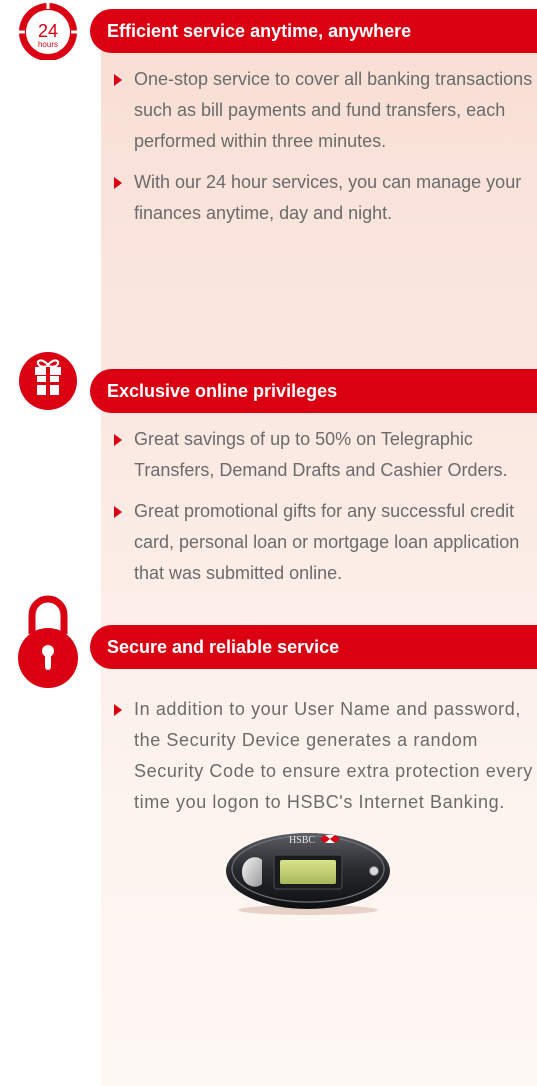 The width and height of the screenshot is (537, 1086). Describe the element at coordinates (223, 647) in the screenshot. I see `section-title-secure-service: Secure and reliable service` at that location.